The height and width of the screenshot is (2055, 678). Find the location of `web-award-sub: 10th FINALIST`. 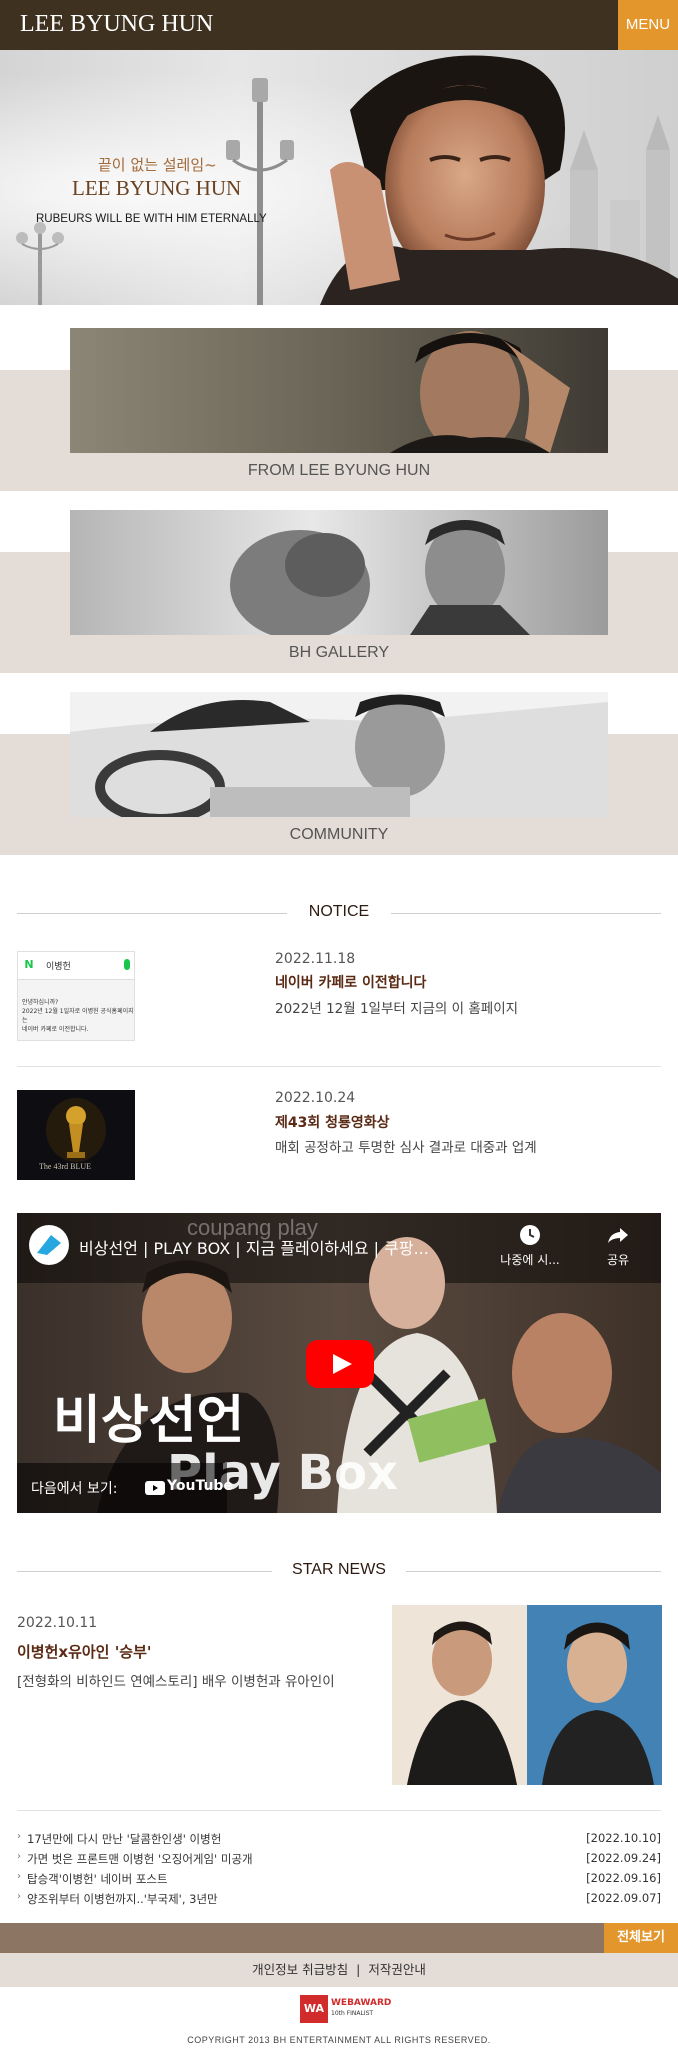

web-award-sub: 10th FINALIST is located at coordinates (352, 2013).